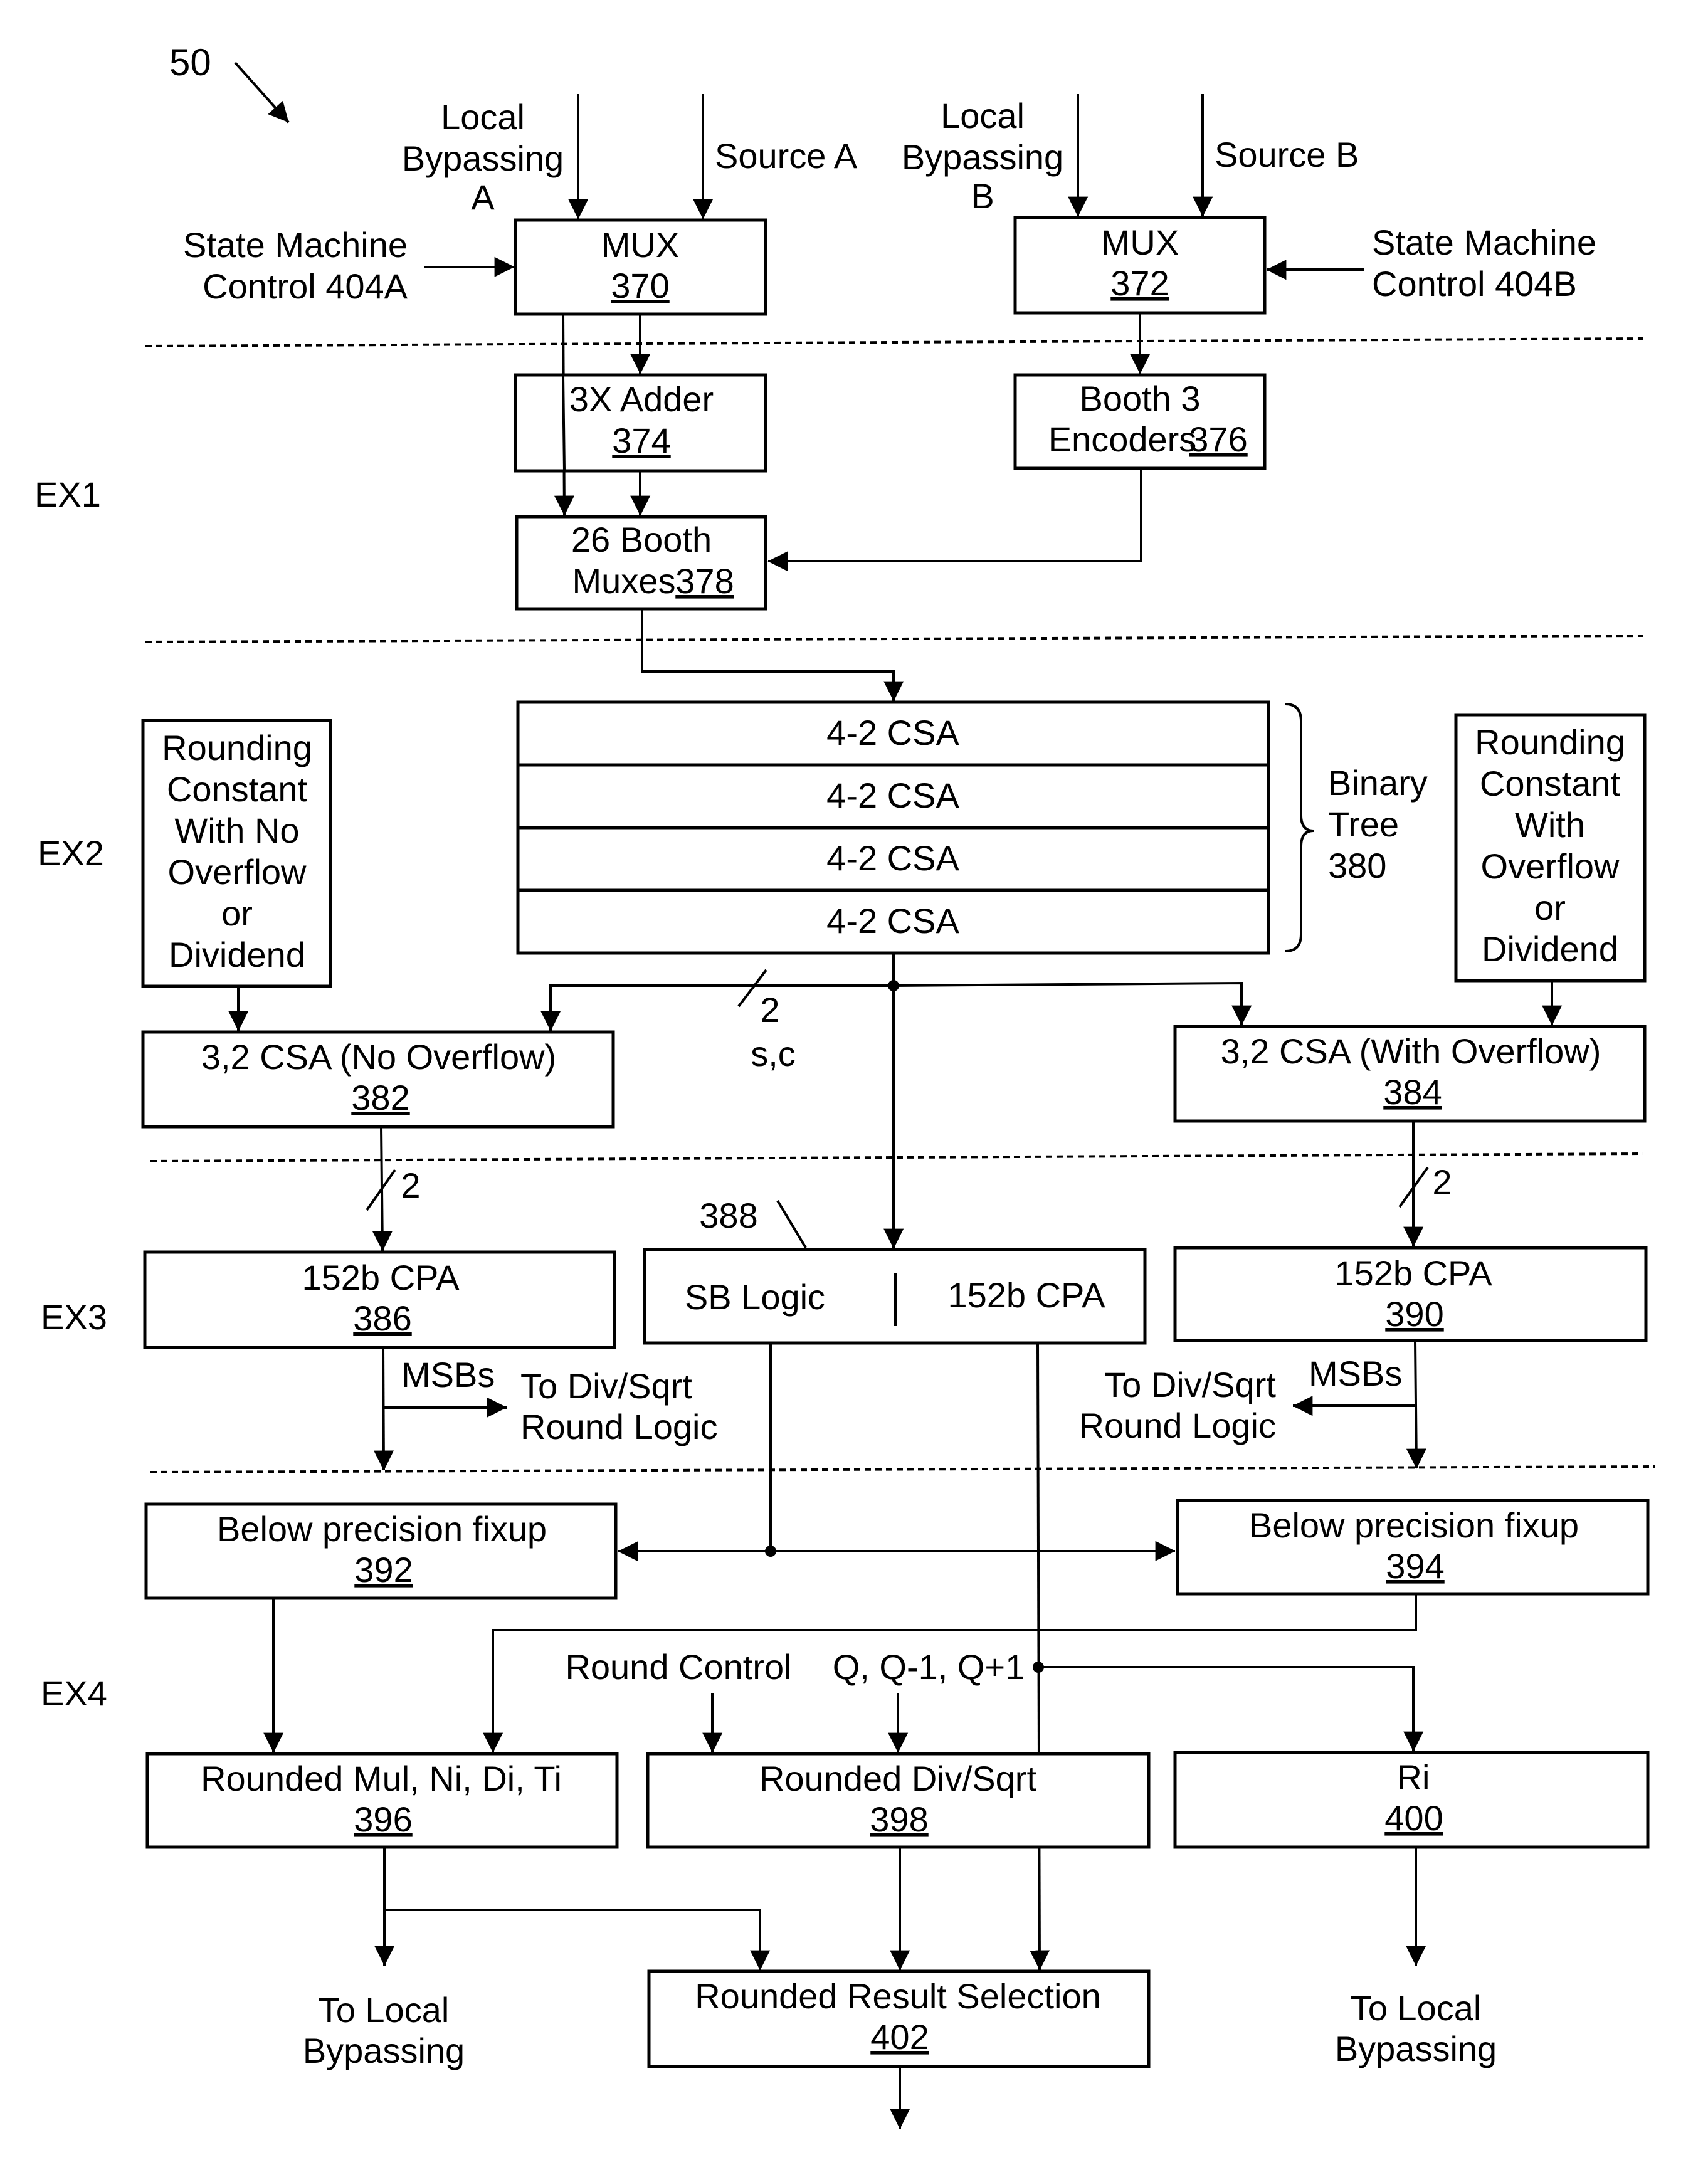  I want to click on svg-text: 380, so click(1357, 865).